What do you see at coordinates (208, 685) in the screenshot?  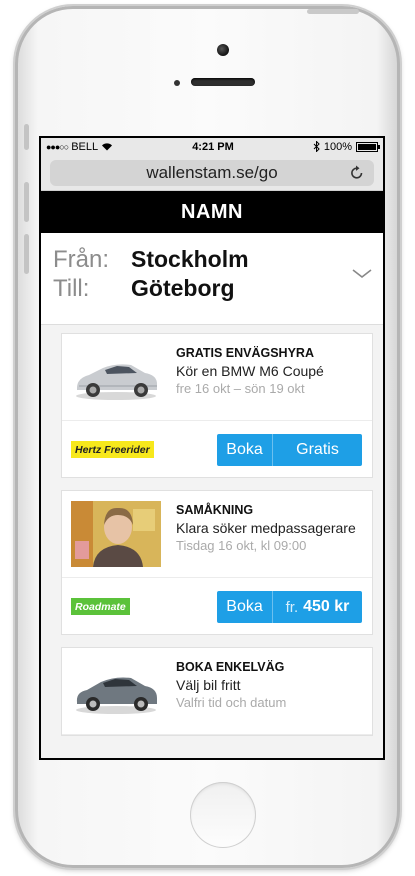 I see `card-description: Välj bil fritt` at bounding box center [208, 685].